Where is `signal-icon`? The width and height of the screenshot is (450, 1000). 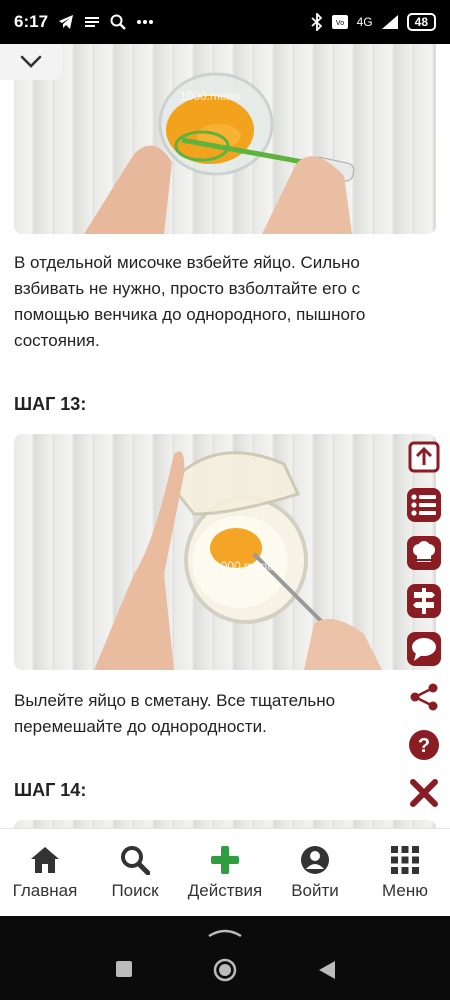 signal-icon is located at coordinates (389, 22).